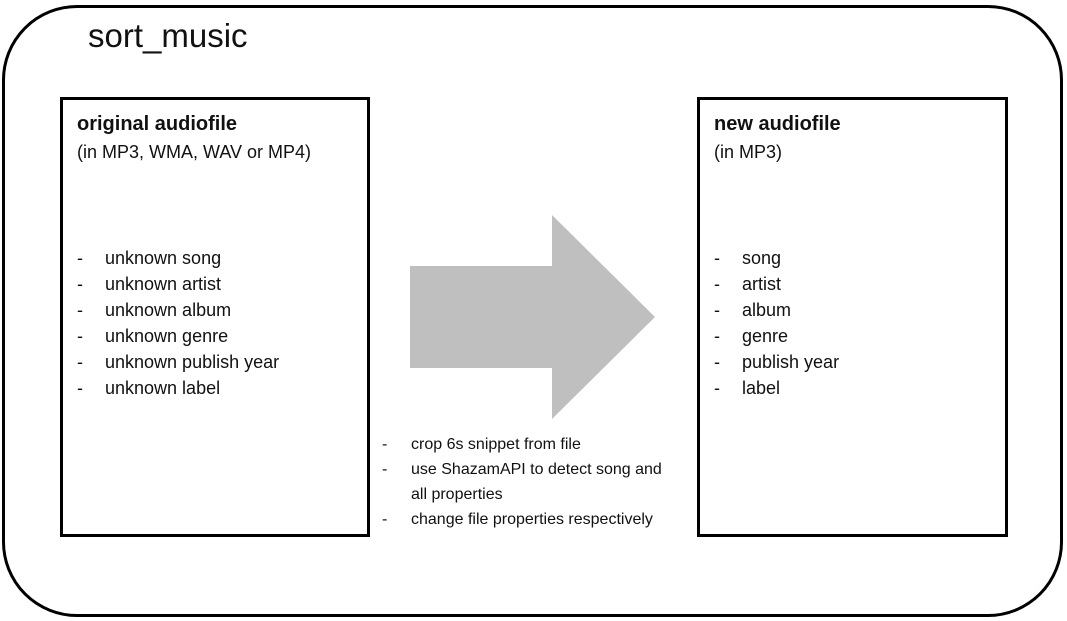 This screenshot has width=1067, height=621. I want to click on property-label: unknown label, so click(163, 388).